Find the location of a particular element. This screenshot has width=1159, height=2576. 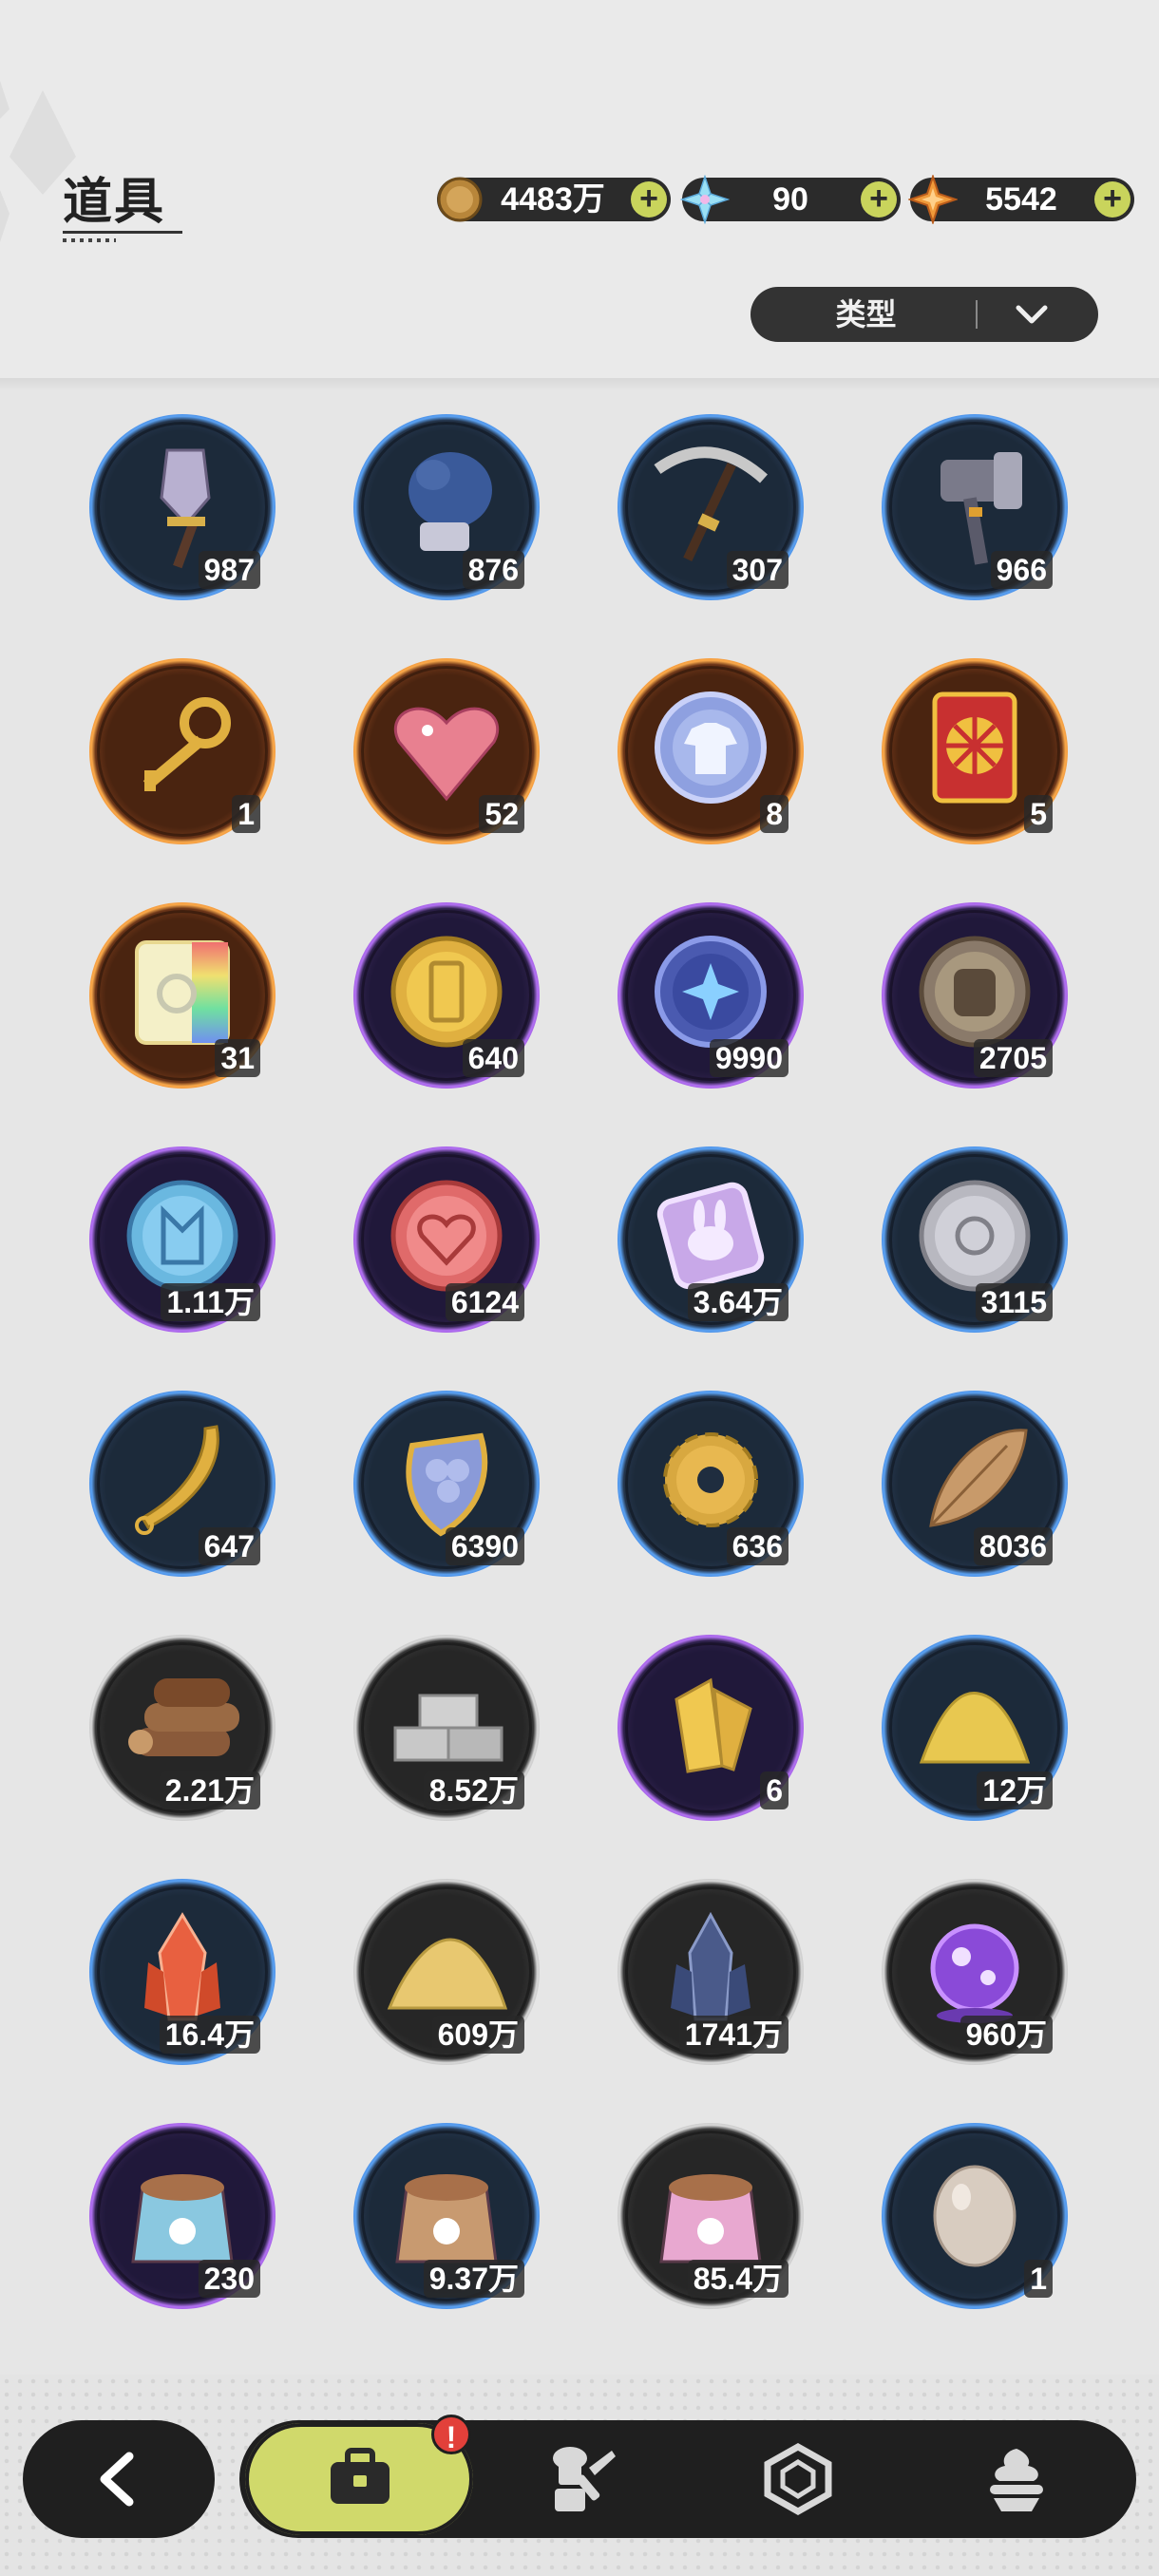

dessert-icon is located at coordinates (1016, 2480).